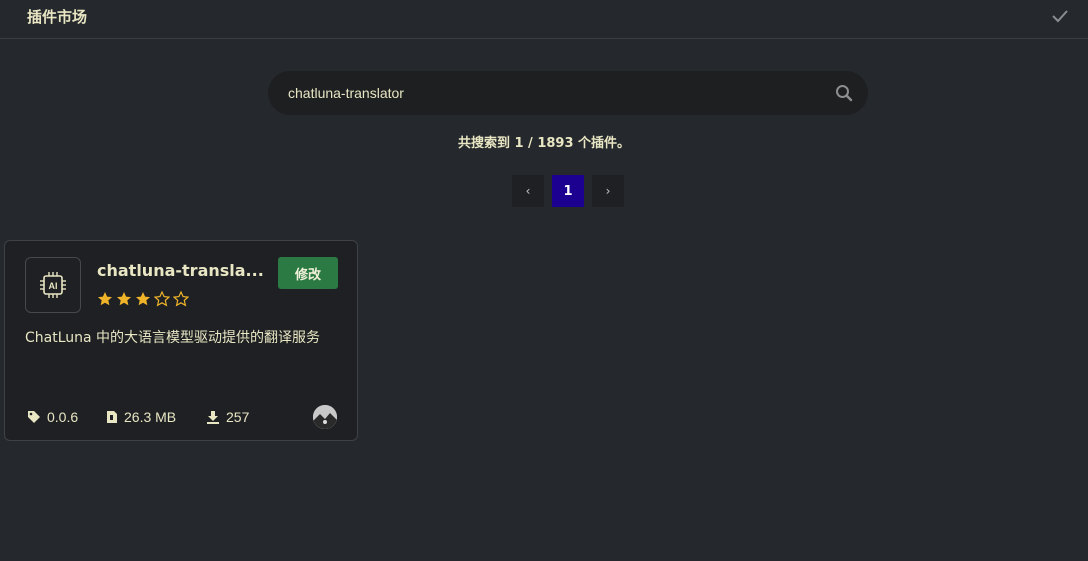 This screenshot has height=561, width=1088. What do you see at coordinates (325, 417) in the screenshot?
I see `author-avatar` at bounding box center [325, 417].